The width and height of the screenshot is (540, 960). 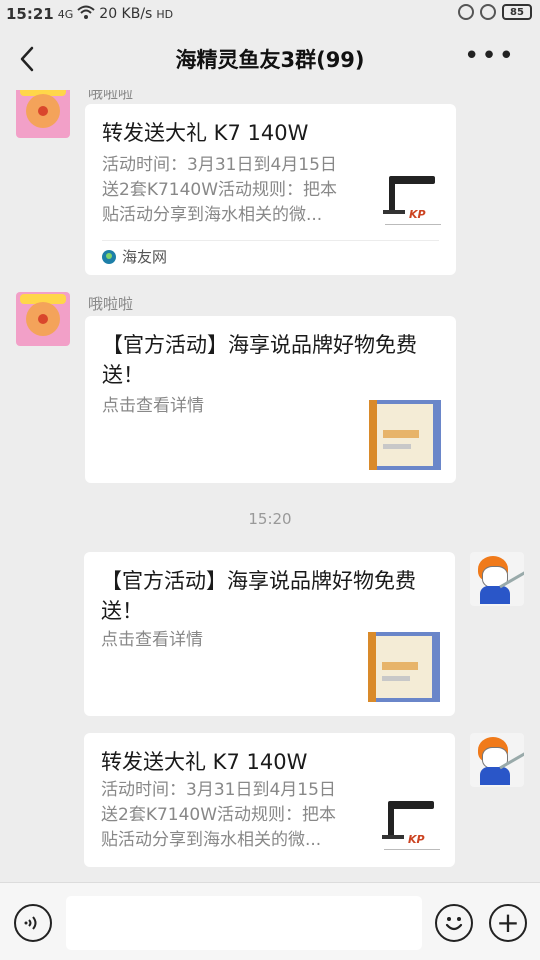 I want to click on network-speed: 20 KB/s, so click(x=126, y=14).